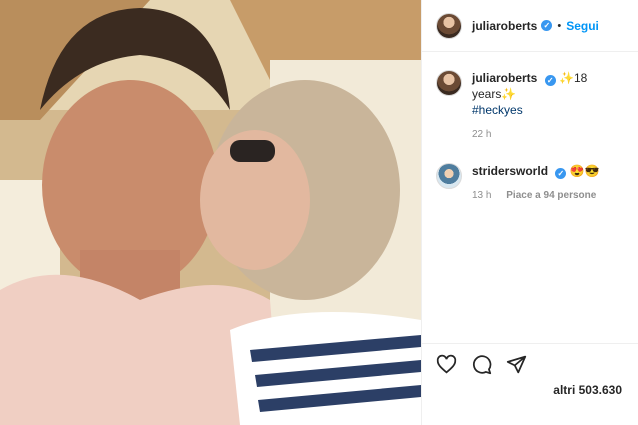 Image resolution: width=638 pixels, height=425 pixels. Describe the element at coordinates (449, 25) in the screenshot. I see `author-avatar` at that location.